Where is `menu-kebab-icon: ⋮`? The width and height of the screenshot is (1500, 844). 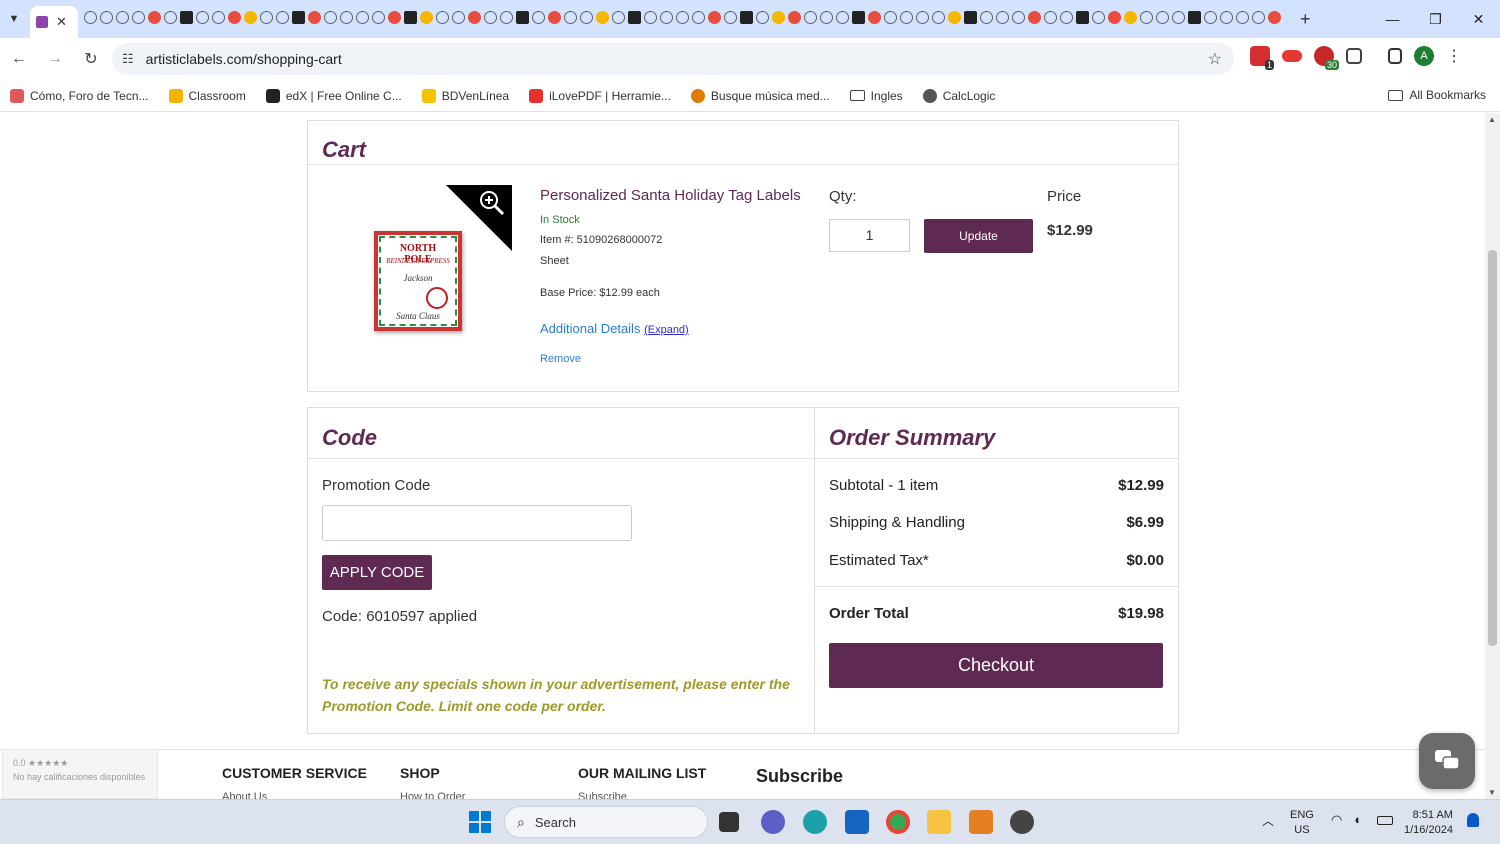 menu-kebab-icon: ⋮ is located at coordinates (1454, 56).